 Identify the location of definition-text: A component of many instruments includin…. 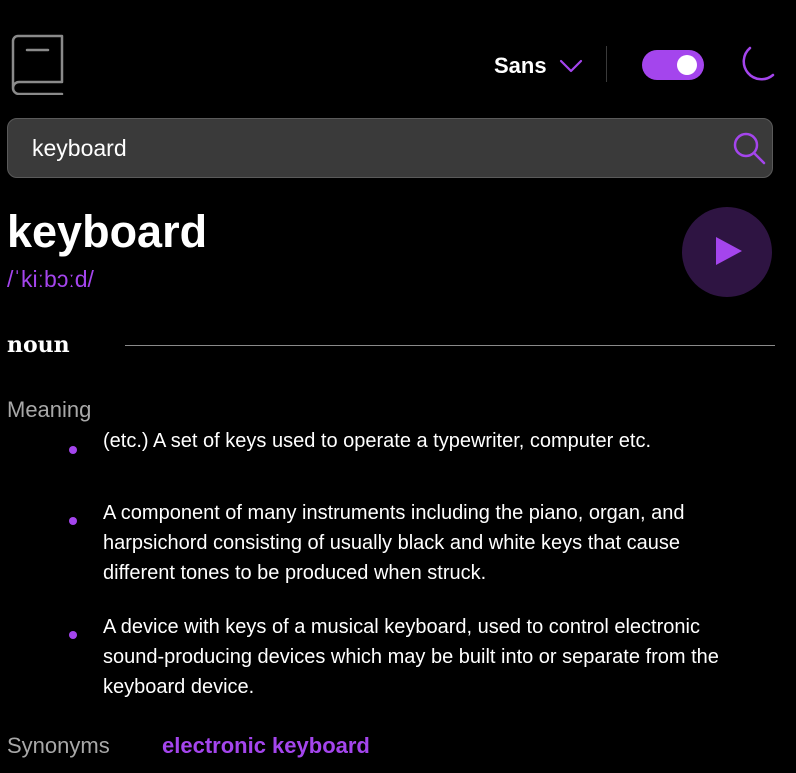
(394, 543).